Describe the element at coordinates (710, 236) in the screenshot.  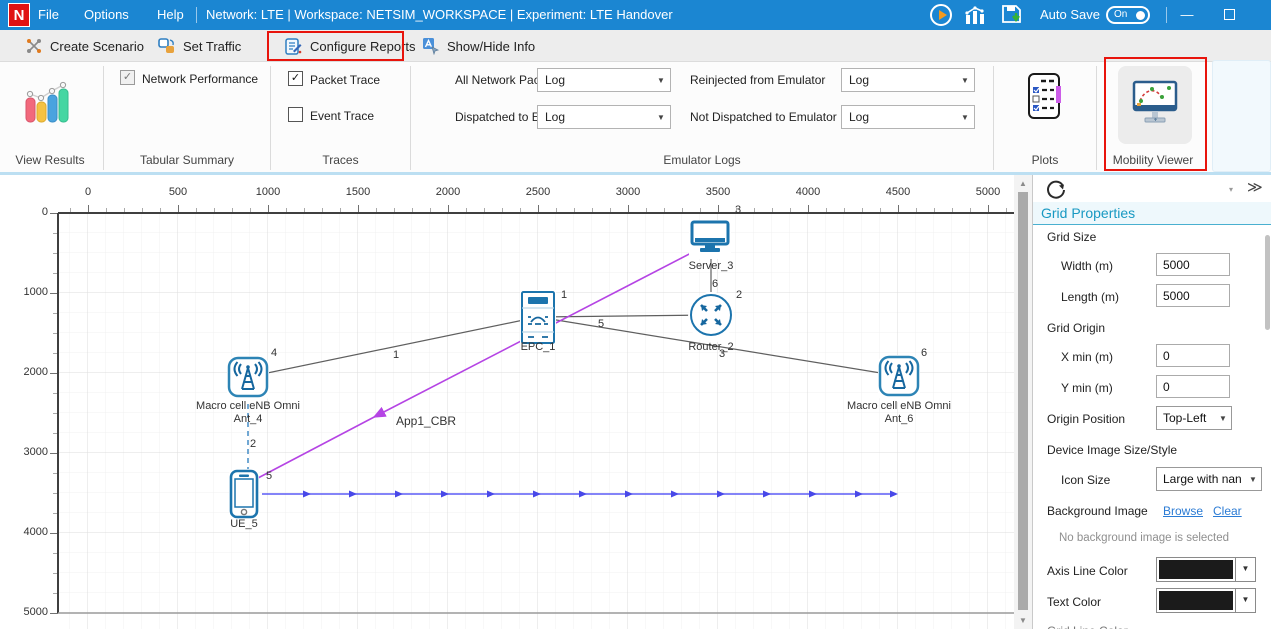
I see `server-icon` at that location.